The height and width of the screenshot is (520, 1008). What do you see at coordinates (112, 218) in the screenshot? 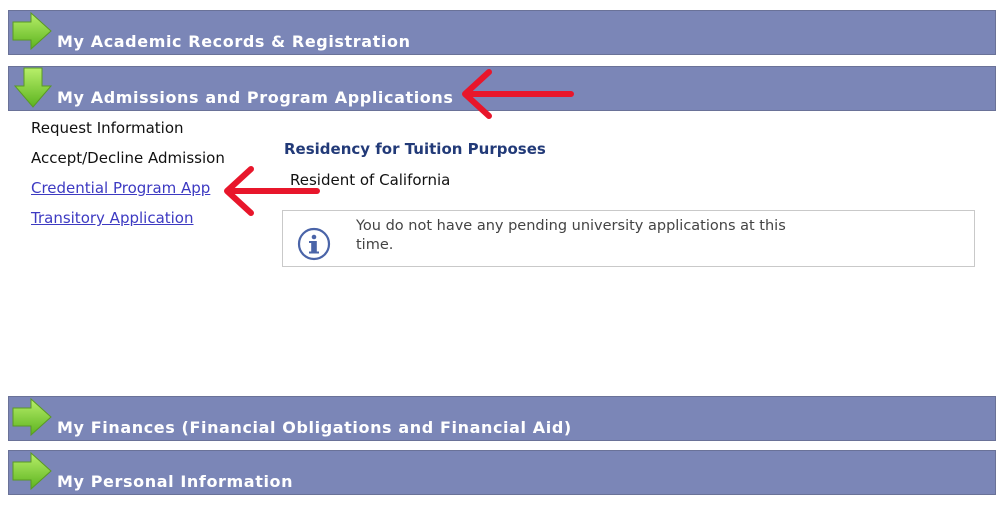
I see `transitory-application-link: Transitory Application` at bounding box center [112, 218].